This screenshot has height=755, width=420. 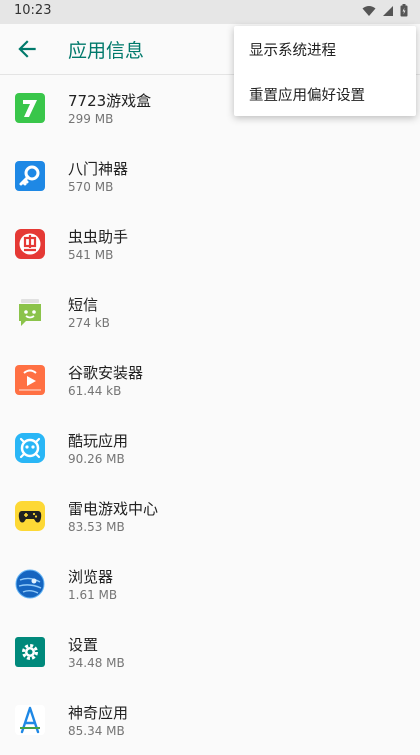 I want to click on app-item-settings: 设置 34.48 MB, so click(x=210, y=653).